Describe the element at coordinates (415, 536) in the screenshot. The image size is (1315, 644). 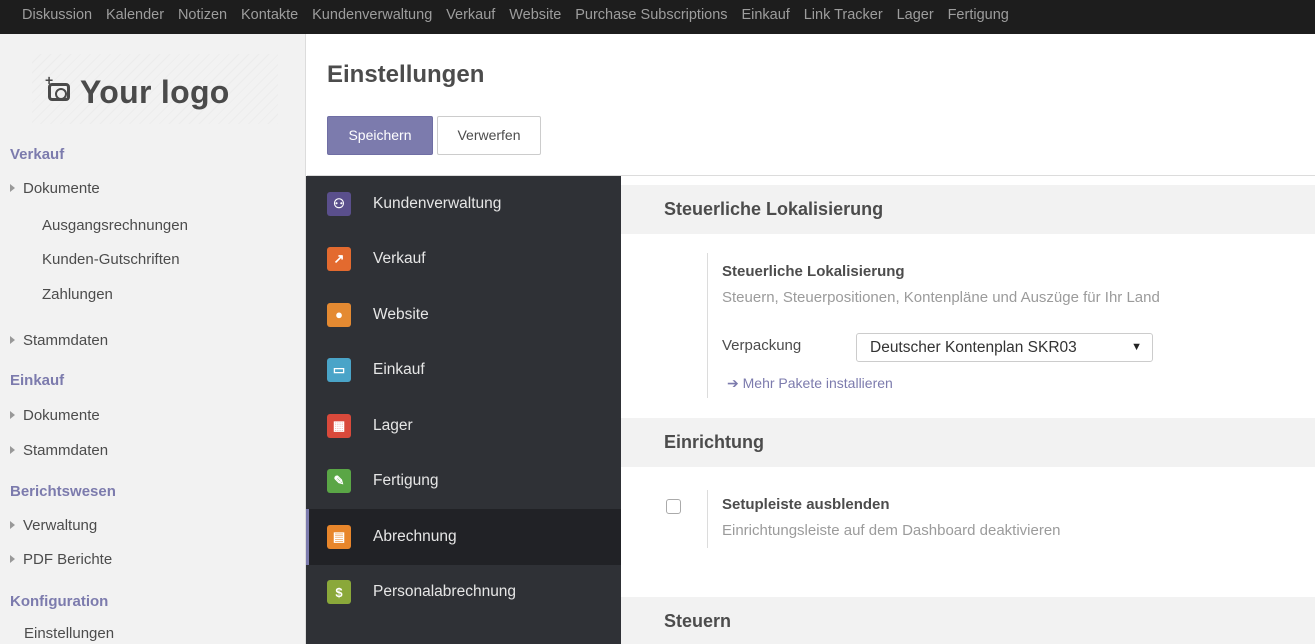
I see `app-item-label: Abrechnung` at that location.